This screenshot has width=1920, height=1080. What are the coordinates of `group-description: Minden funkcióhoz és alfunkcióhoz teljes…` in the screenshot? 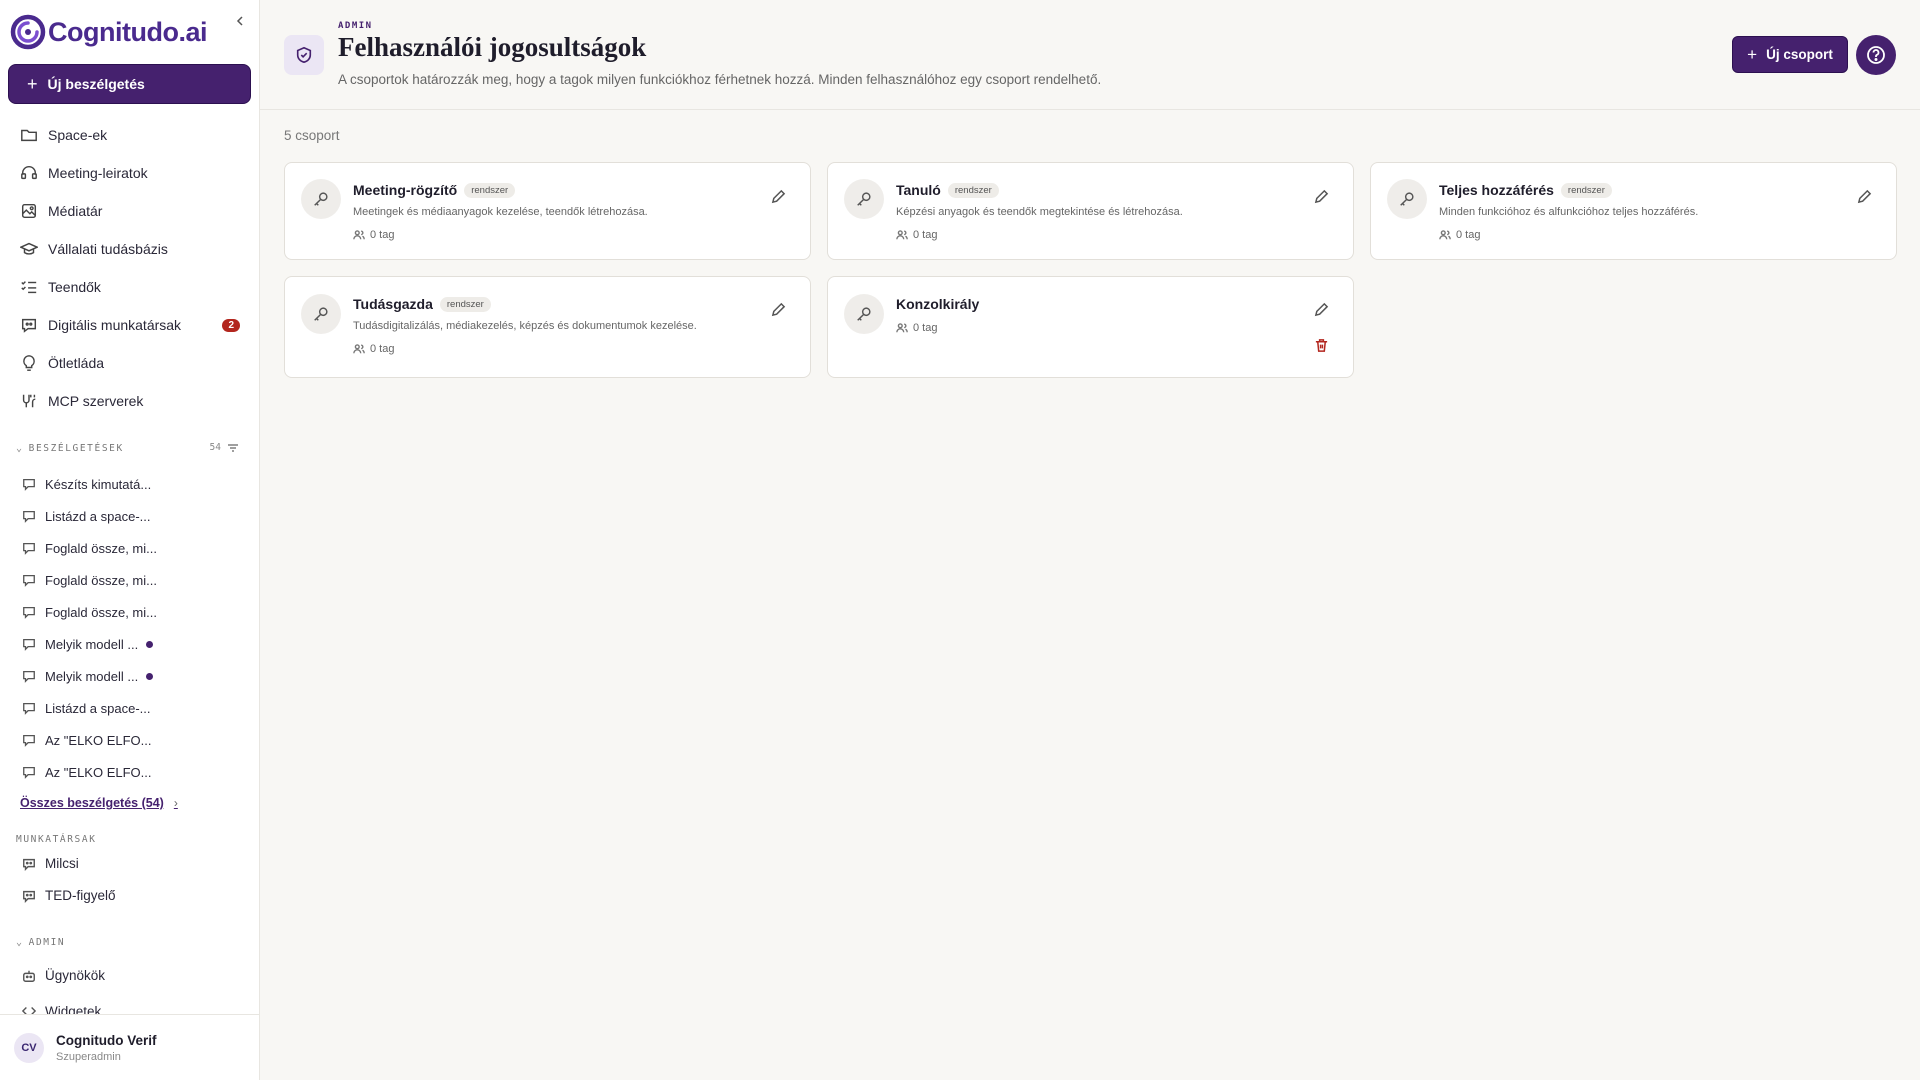 It's located at (1569, 212).